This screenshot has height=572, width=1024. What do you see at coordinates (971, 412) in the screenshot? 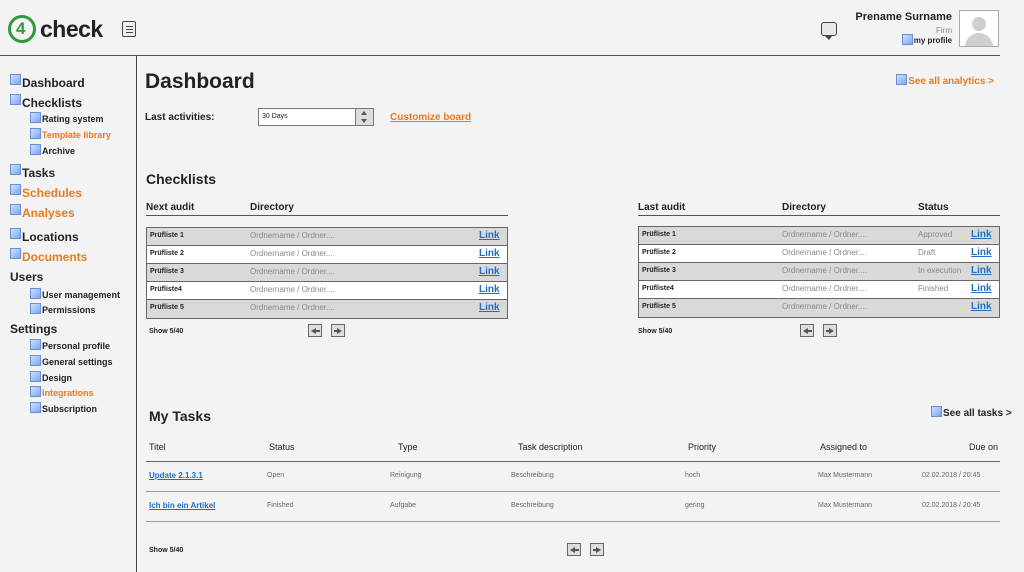
I see `see-all-tasks-link: See all tasks >` at bounding box center [971, 412].